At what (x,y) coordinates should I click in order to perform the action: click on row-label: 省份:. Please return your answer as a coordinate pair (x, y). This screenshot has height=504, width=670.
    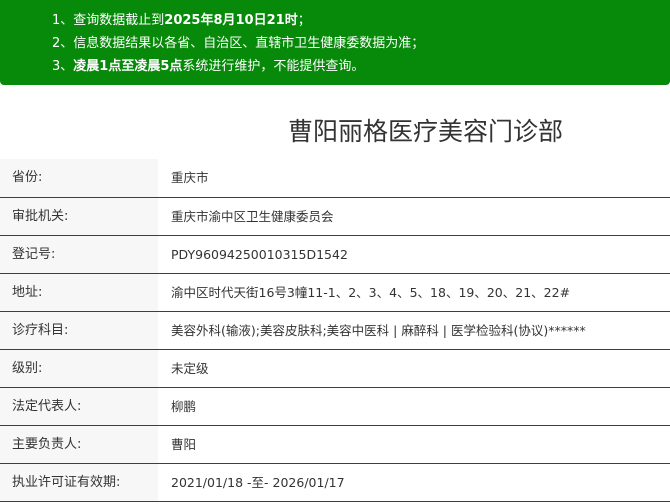
    Looking at the image, I should click on (79, 178).